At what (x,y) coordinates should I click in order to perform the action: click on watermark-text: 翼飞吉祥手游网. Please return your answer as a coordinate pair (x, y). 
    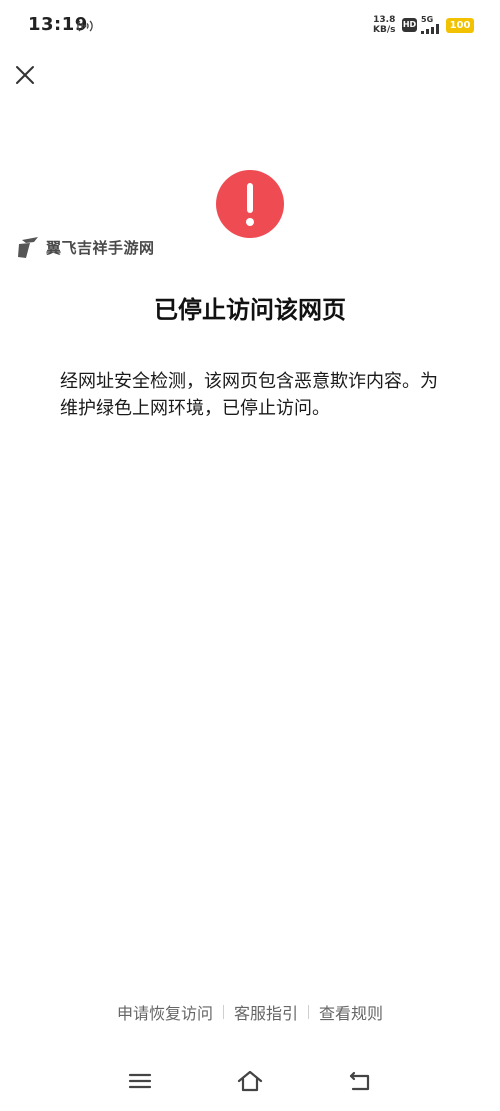
    Looking at the image, I should click on (100, 247).